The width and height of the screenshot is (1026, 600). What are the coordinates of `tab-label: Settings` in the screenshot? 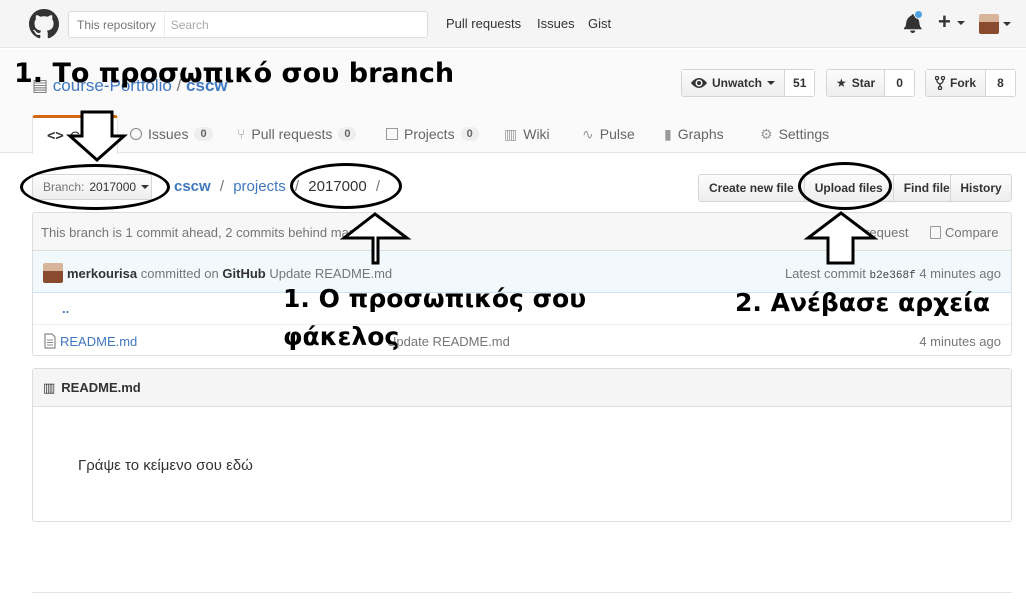 It's located at (804, 134).